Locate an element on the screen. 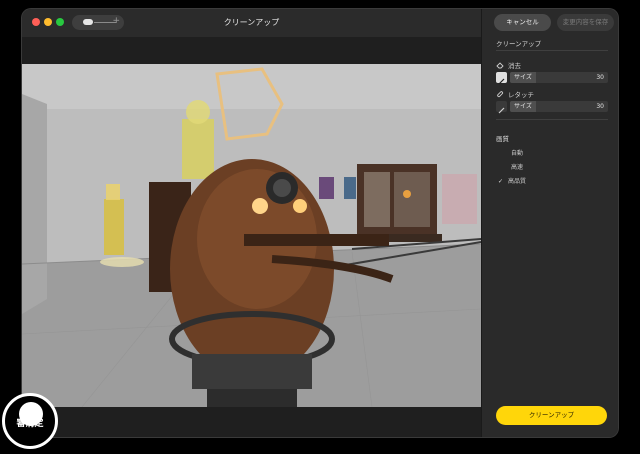  canvas-bottom-bar is located at coordinates (251, 422).